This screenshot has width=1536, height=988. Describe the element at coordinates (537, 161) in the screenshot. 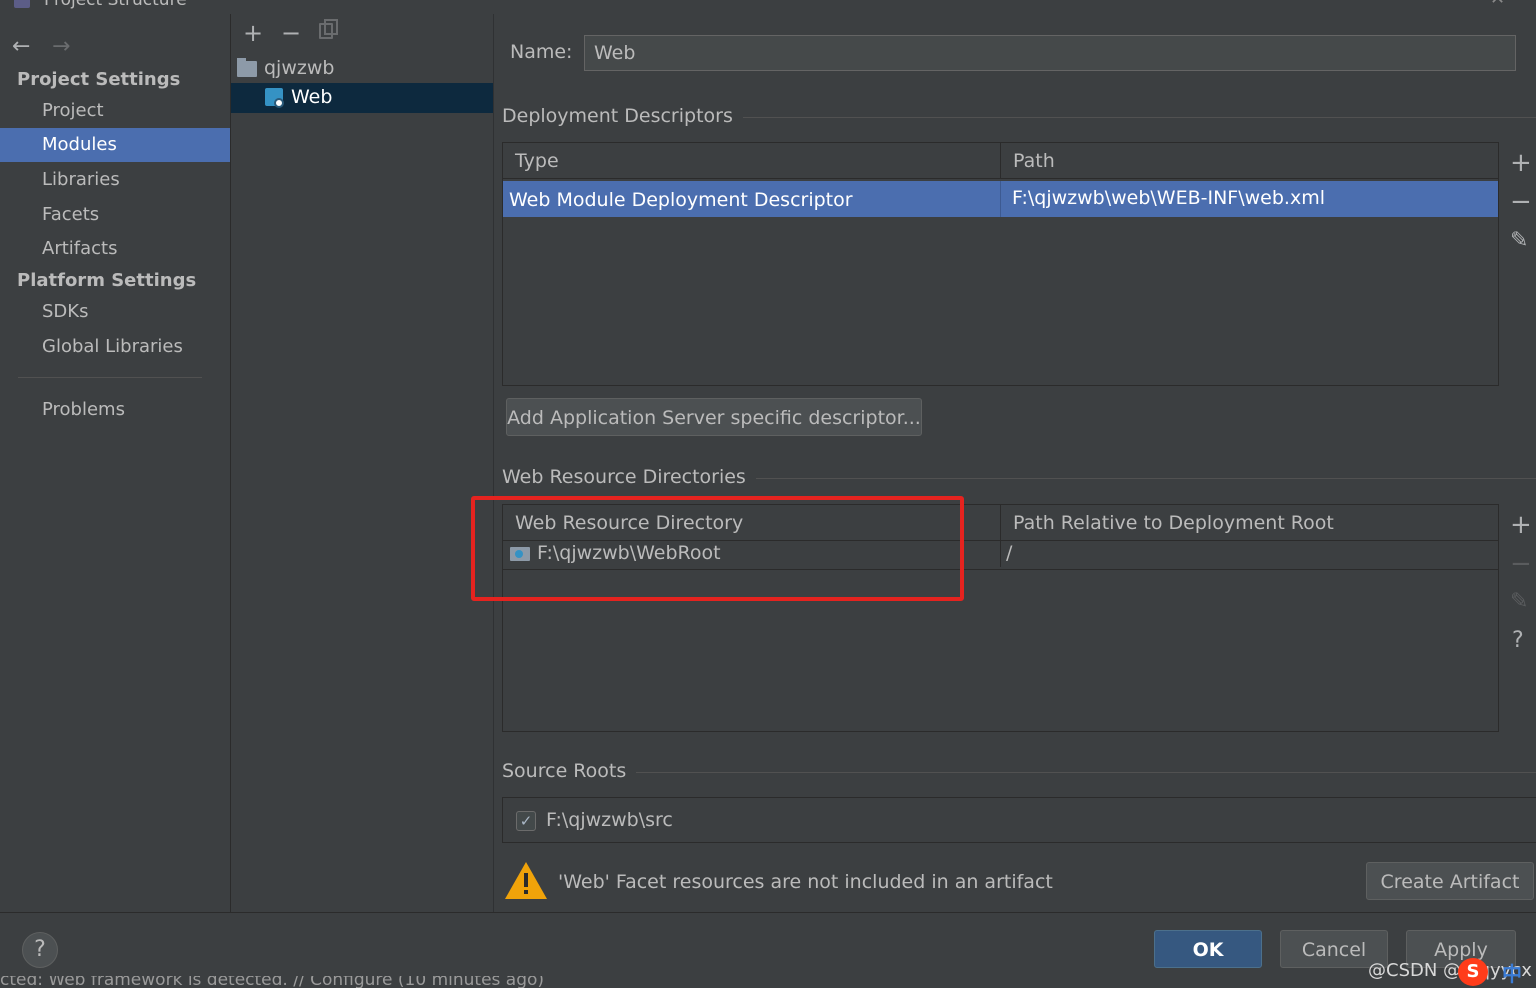

I see `column-header-type: Type` at that location.